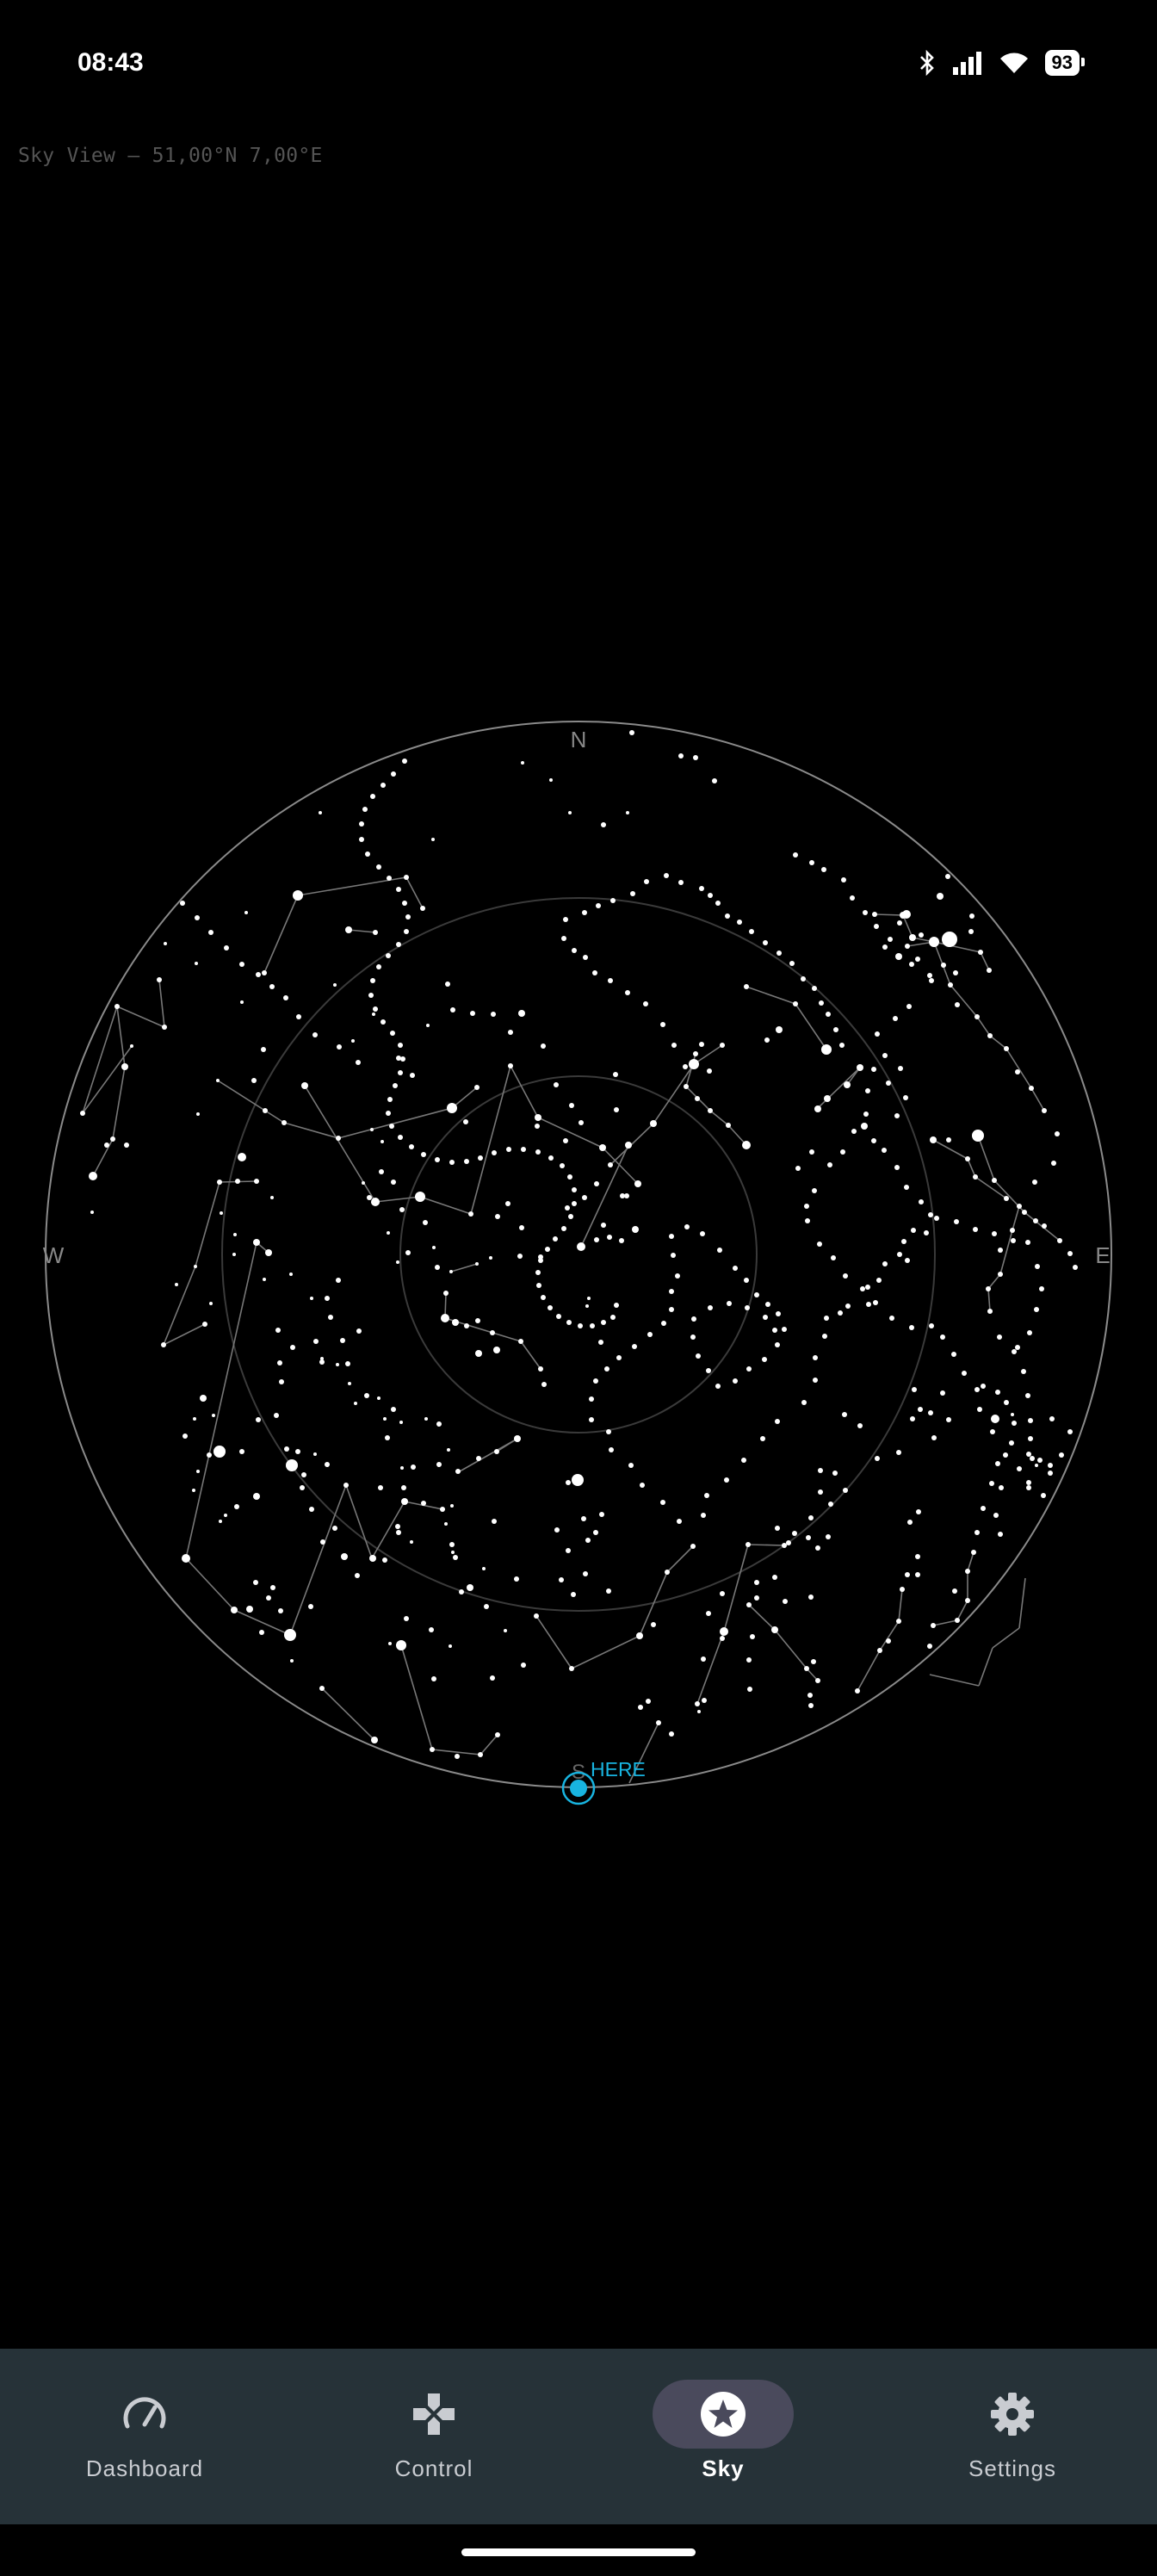  What do you see at coordinates (723, 2468) in the screenshot?
I see `nav-sky-label: Sky` at bounding box center [723, 2468].